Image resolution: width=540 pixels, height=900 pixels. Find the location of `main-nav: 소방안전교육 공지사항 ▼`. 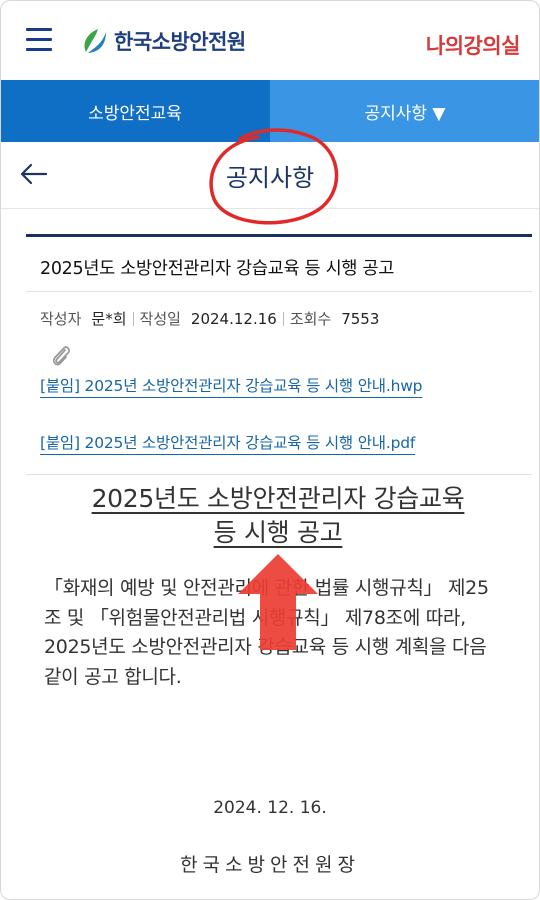

main-nav: 소방안전교육 공지사항 ▼ is located at coordinates (270, 111).